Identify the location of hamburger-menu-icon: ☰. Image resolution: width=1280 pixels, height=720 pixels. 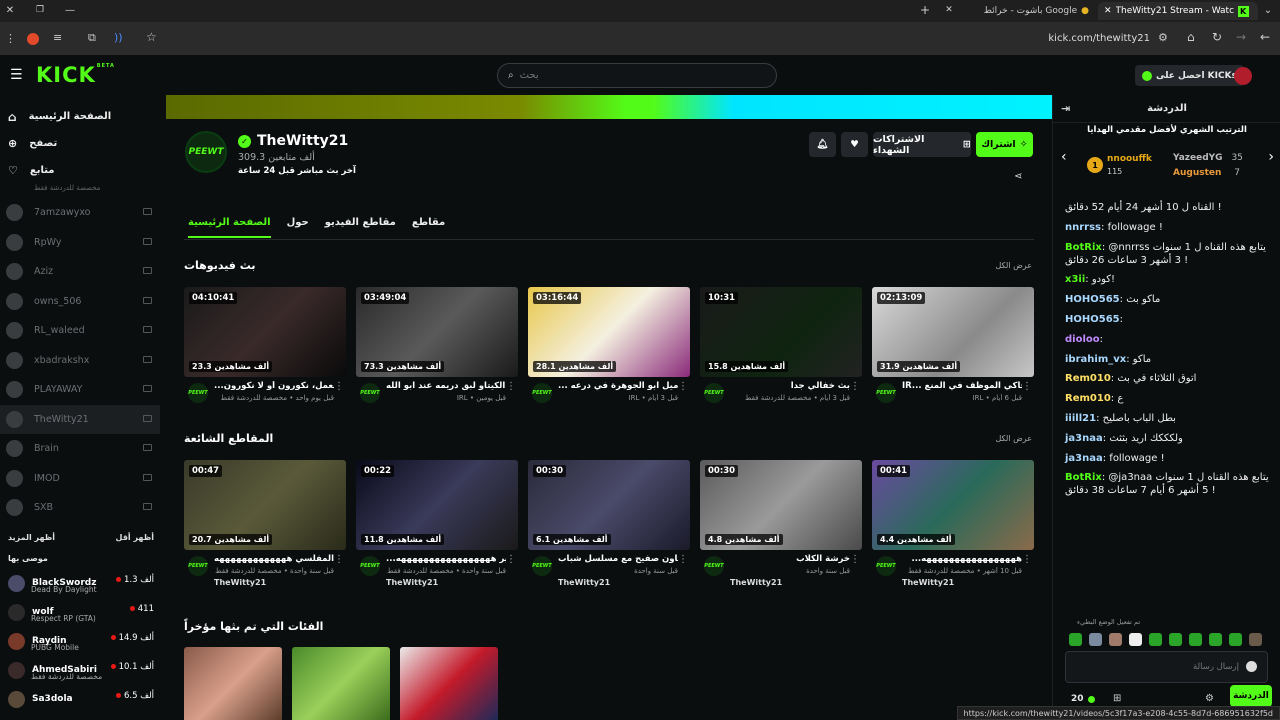
(16, 75).